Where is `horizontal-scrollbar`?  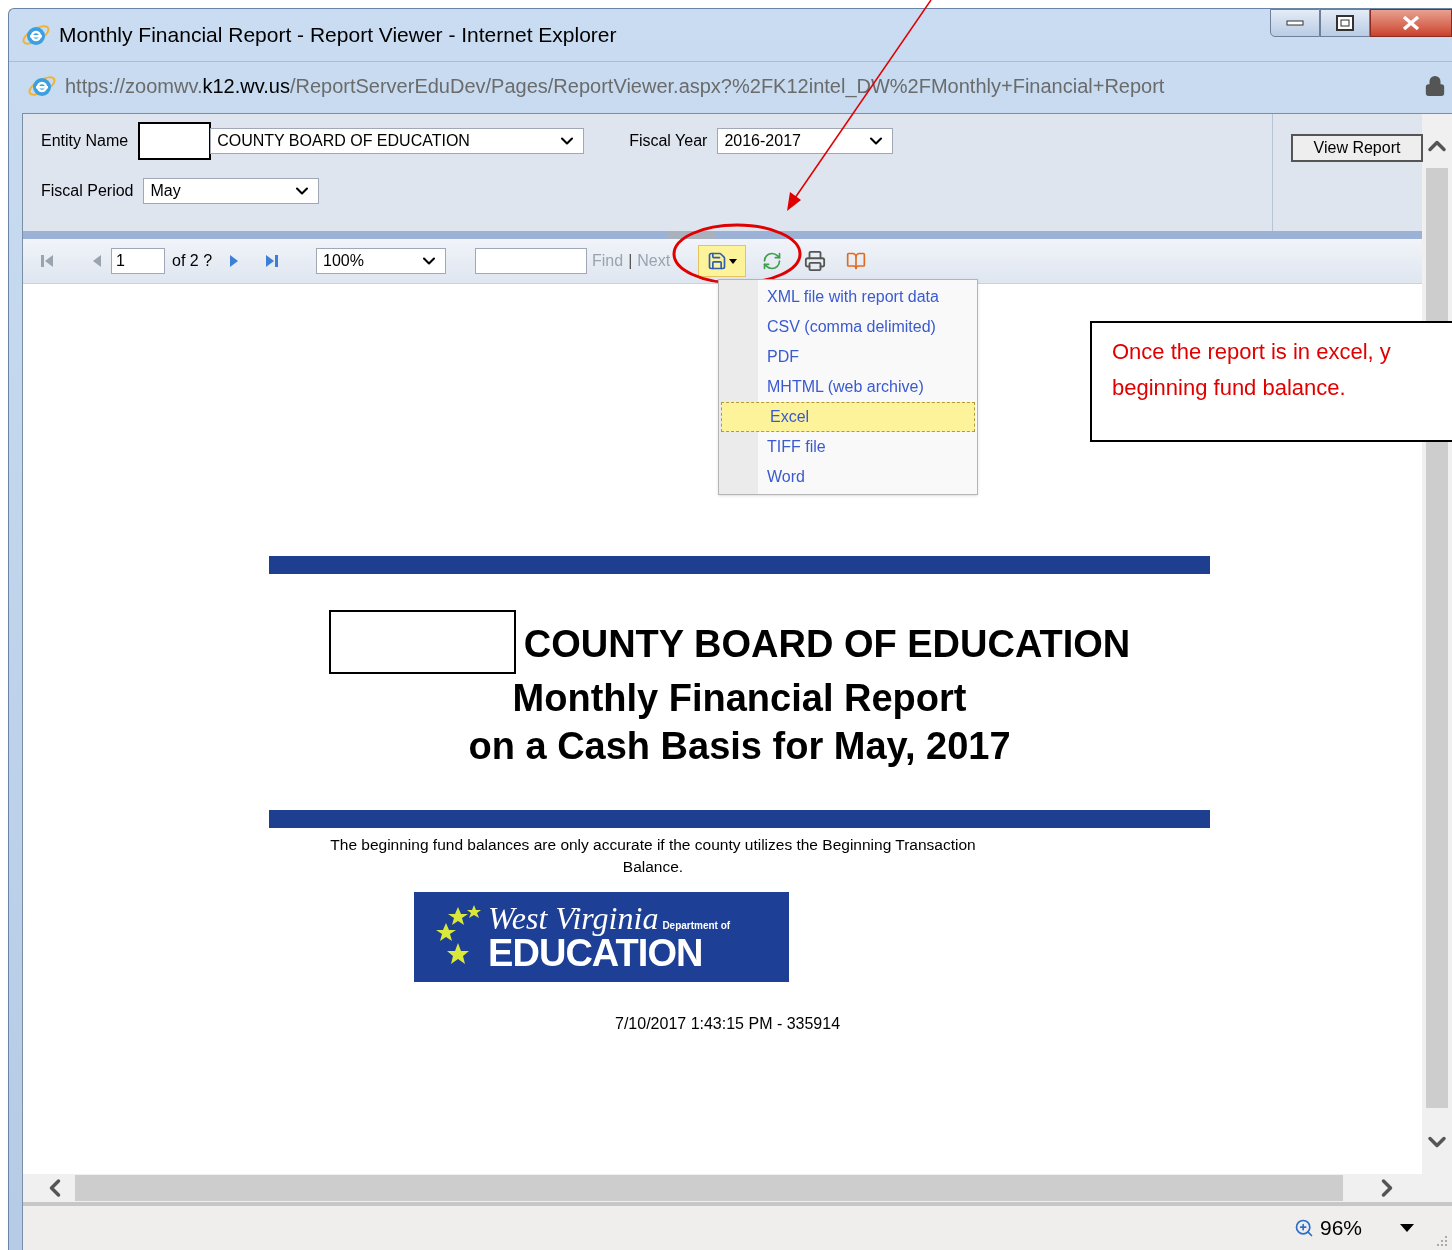 horizontal-scrollbar is located at coordinates (737, 1190).